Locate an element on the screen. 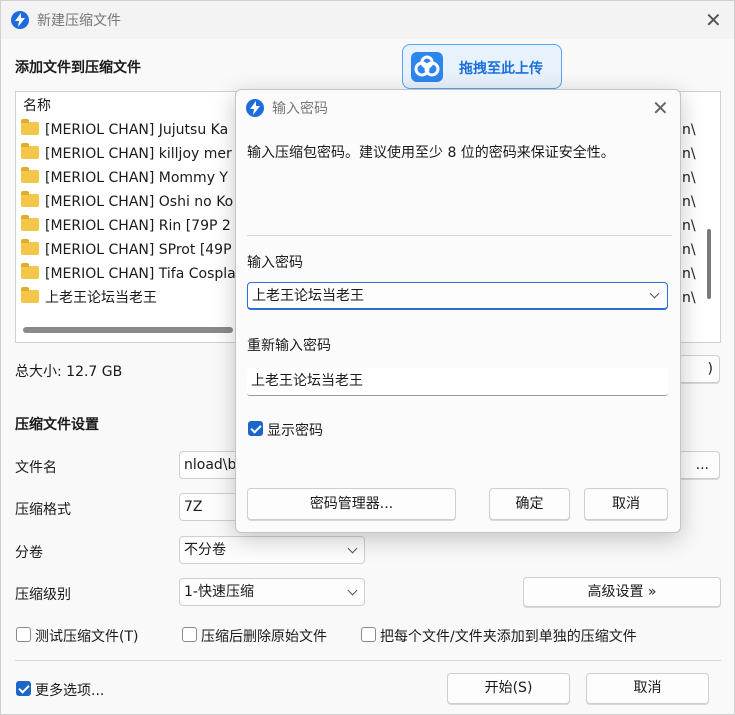 Image resolution: width=735 pixels, height=715 pixels. dialog-title: 输入密码 is located at coordinates (300, 109).